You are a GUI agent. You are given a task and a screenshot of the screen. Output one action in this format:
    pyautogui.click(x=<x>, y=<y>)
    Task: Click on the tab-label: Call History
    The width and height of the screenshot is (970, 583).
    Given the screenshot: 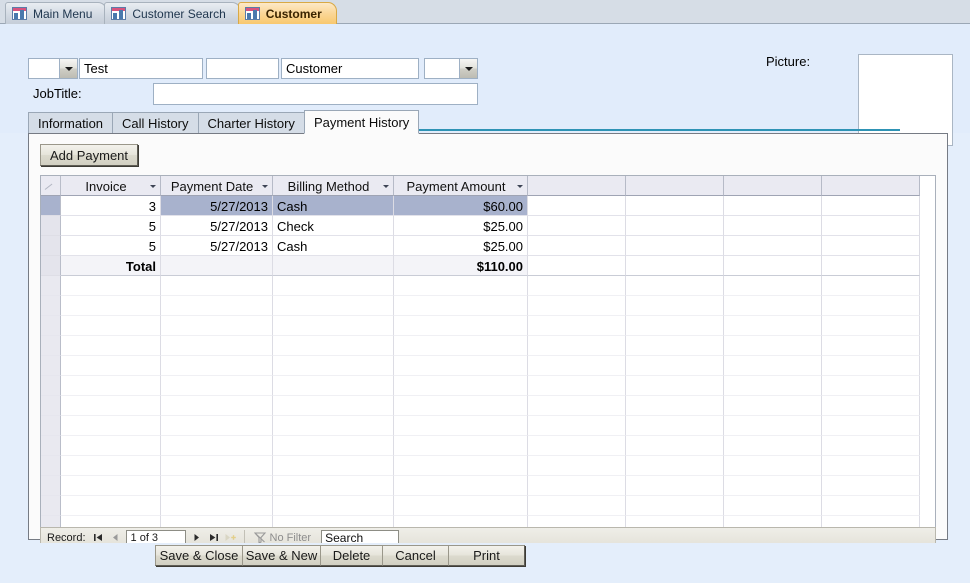 What is the action you would take?
    pyautogui.click(x=155, y=123)
    